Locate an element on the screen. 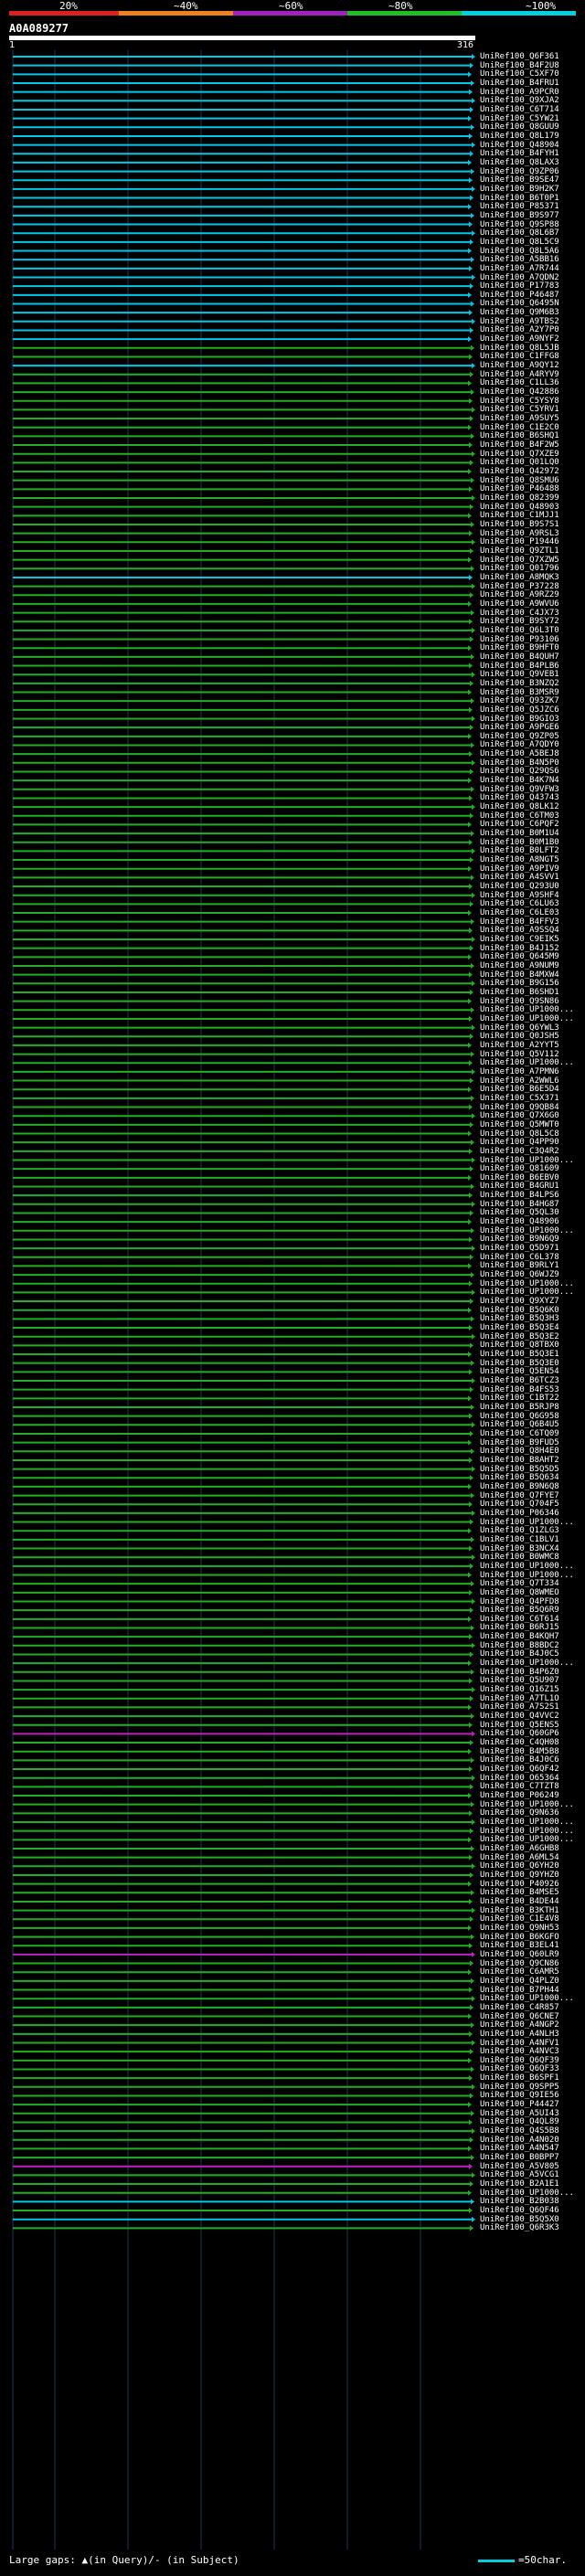 The height and width of the screenshot is (2576, 585). hit-label: UniRef100_B6KGFO is located at coordinates (519, 1937).